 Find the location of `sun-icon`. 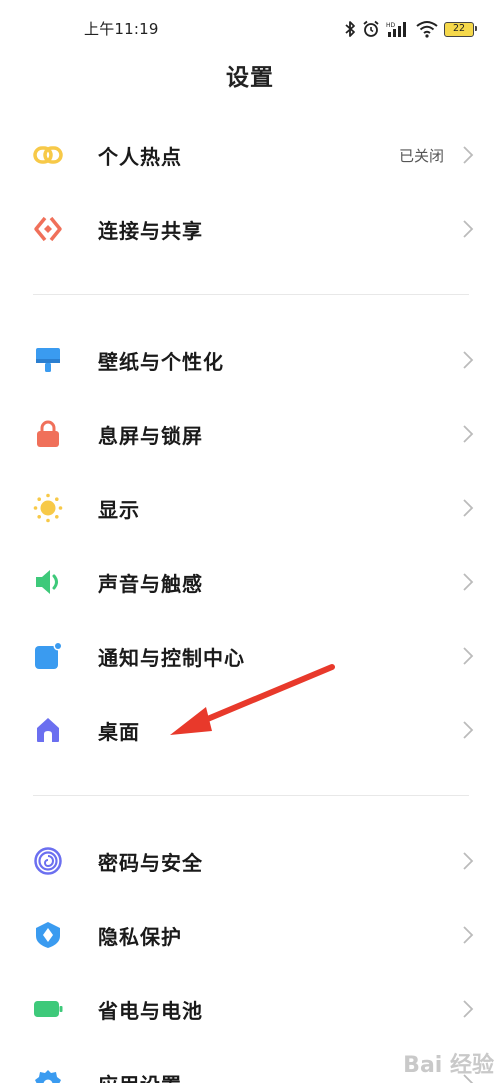

sun-icon is located at coordinates (48, 508).